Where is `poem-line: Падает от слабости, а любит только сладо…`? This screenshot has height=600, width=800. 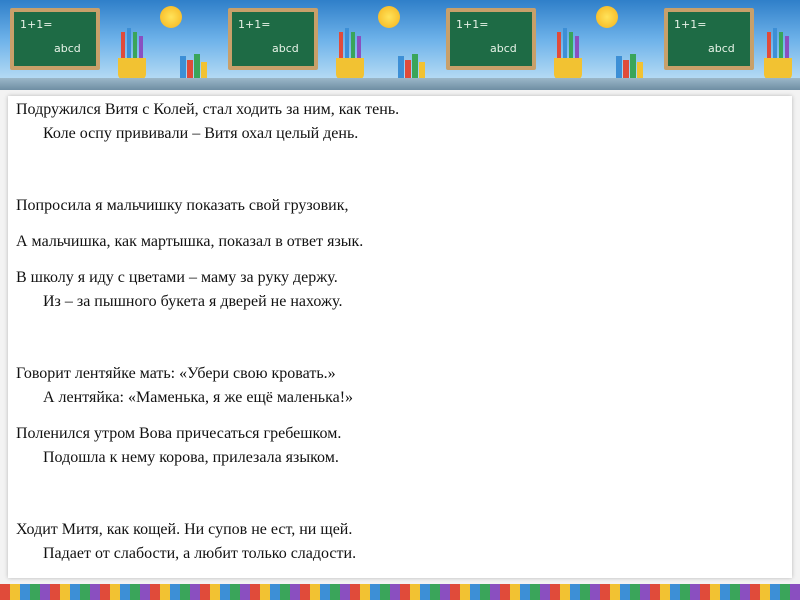 poem-line: Падает от слабости, а любит только сладо… is located at coordinates (200, 553).